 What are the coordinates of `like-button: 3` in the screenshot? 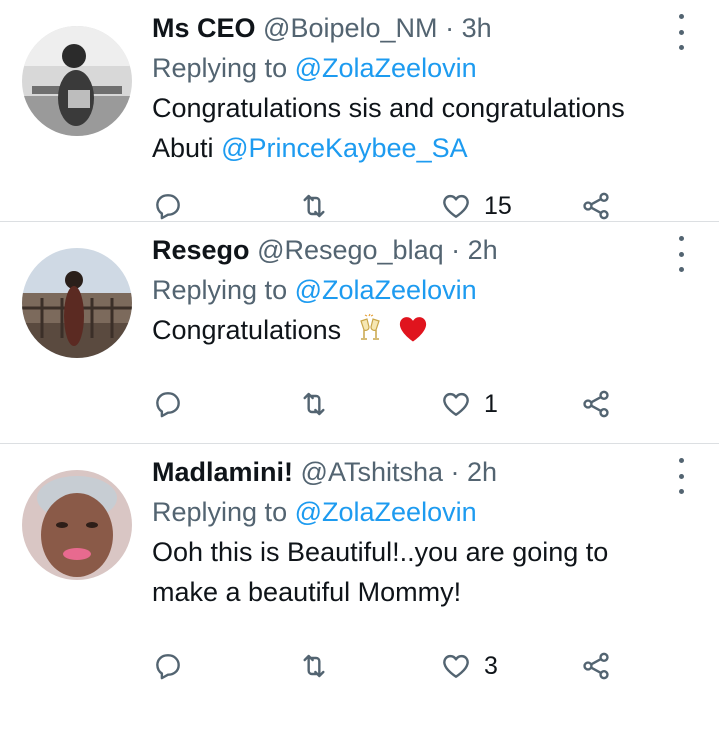 It's located at (469, 666).